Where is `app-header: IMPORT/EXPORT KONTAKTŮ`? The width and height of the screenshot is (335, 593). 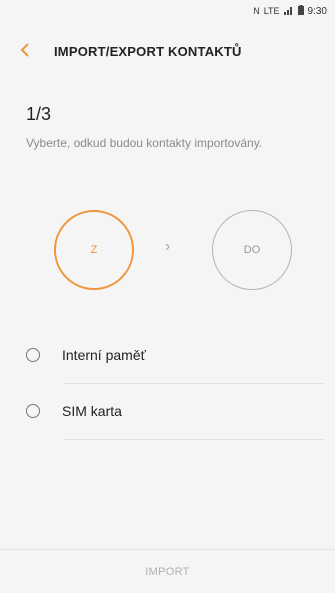 app-header: IMPORT/EXPORT KONTAKTŮ is located at coordinates (172, 51).